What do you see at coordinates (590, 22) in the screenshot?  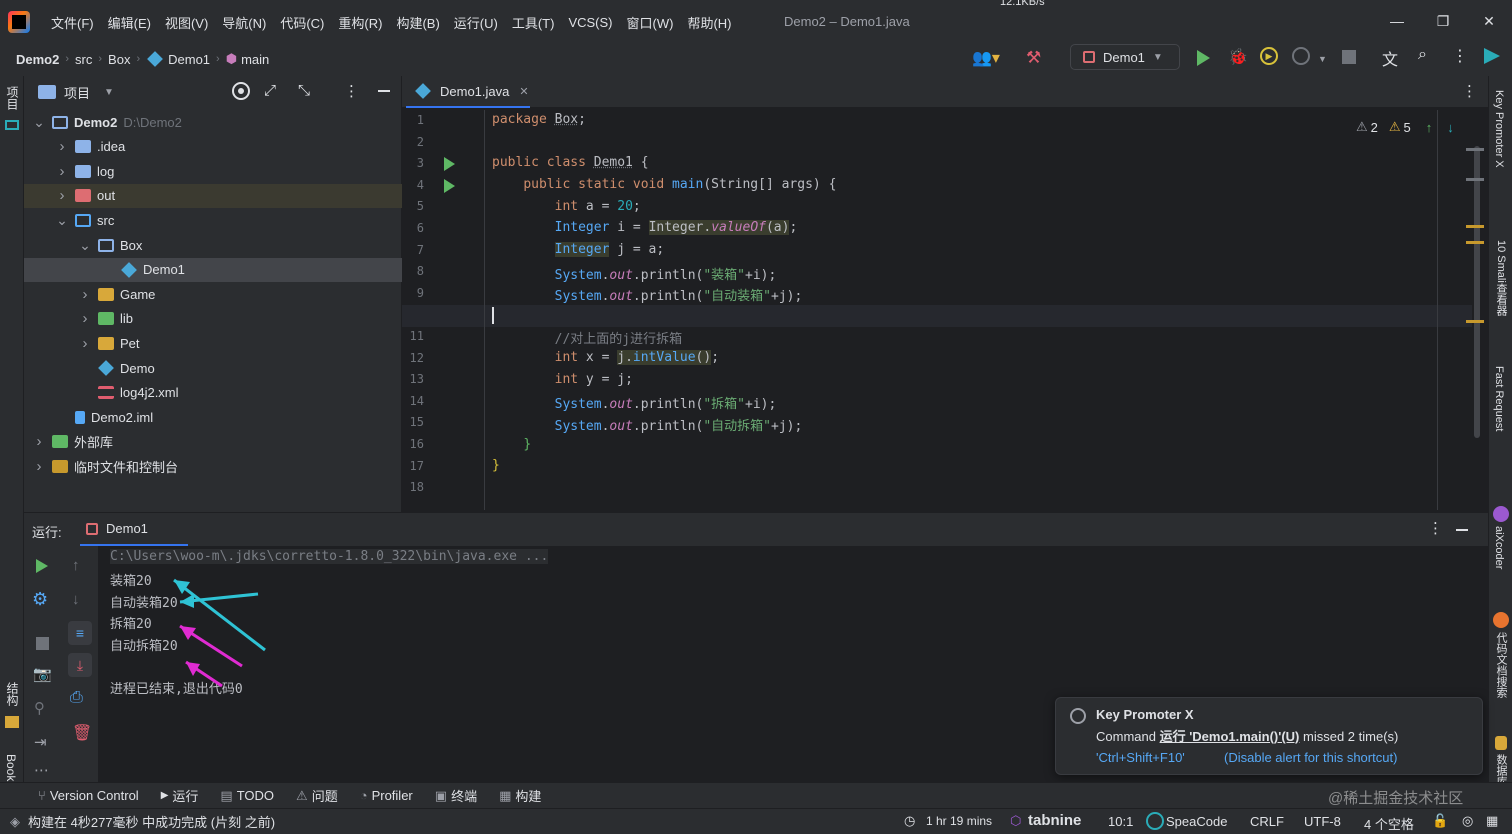 I see `menu-vcs: VCS(S)` at bounding box center [590, 22].